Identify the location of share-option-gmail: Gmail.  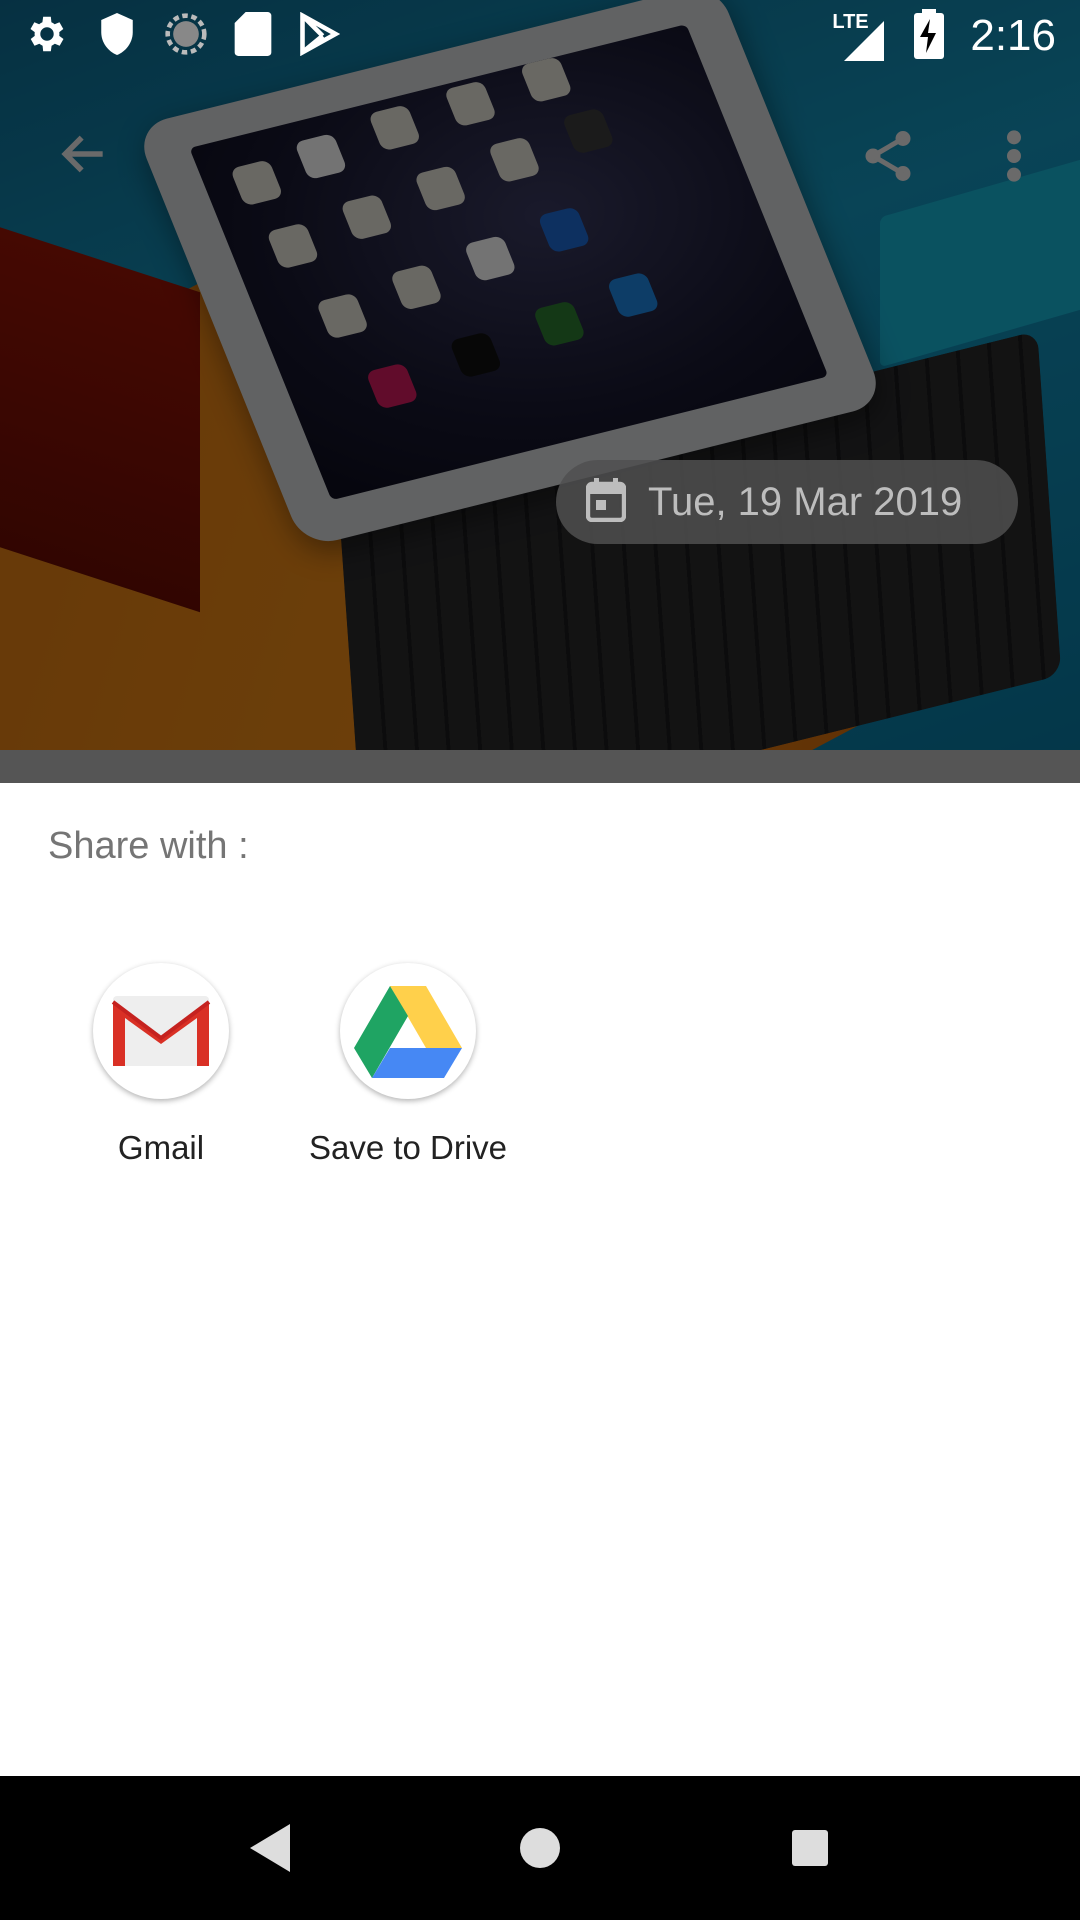
(161, 1065).